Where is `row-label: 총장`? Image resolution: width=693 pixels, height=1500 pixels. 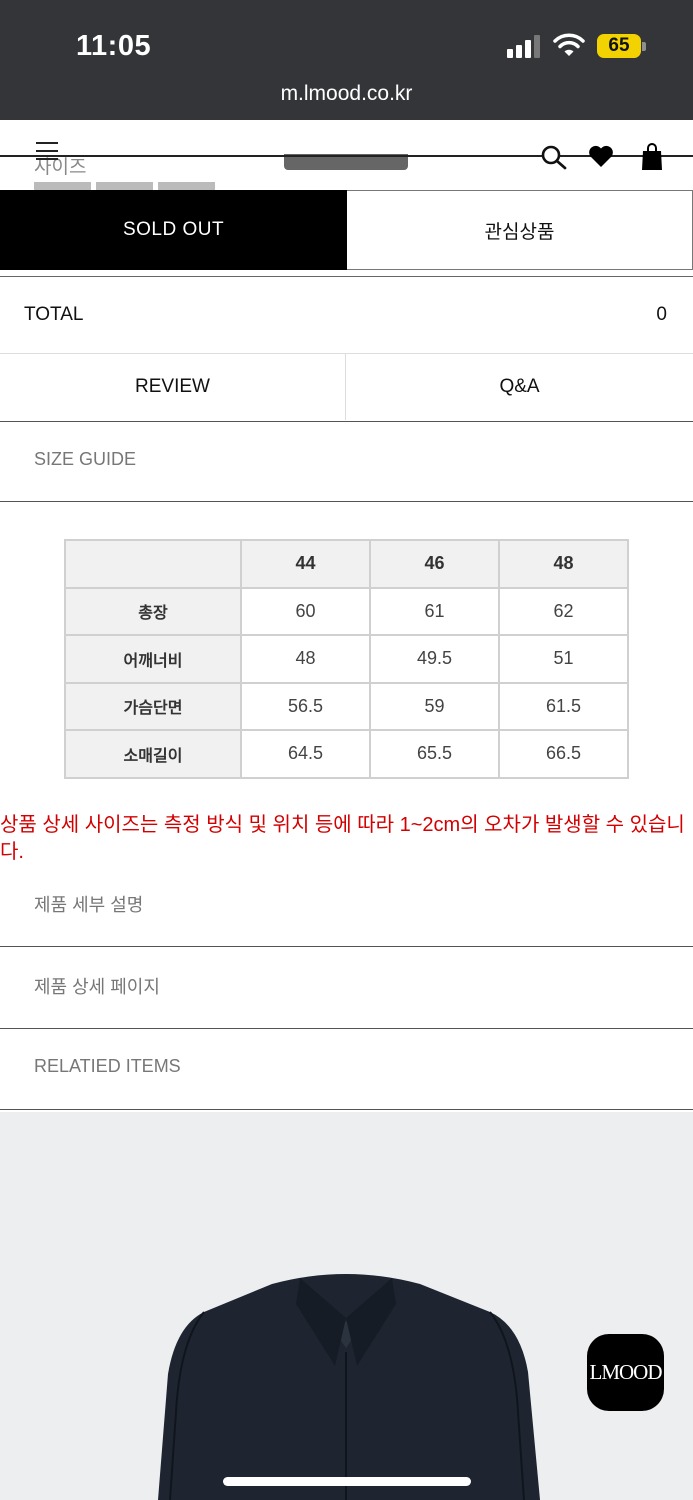 row-label: 총장 is located at coordinates (153, 611).